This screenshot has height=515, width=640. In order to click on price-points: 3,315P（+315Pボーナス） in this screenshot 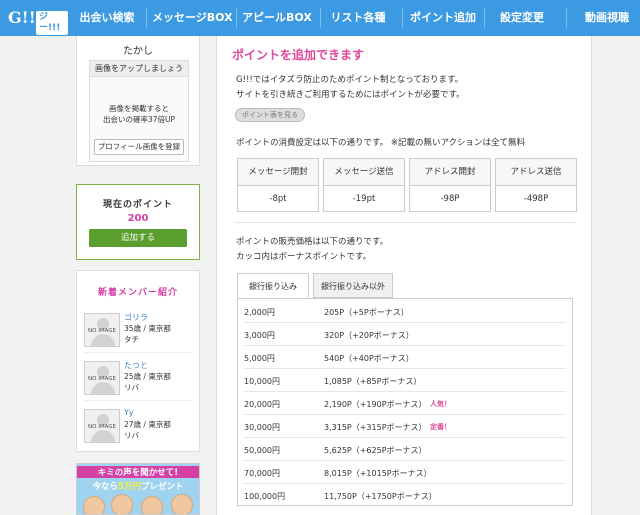, I will do `click(375, 427)`.